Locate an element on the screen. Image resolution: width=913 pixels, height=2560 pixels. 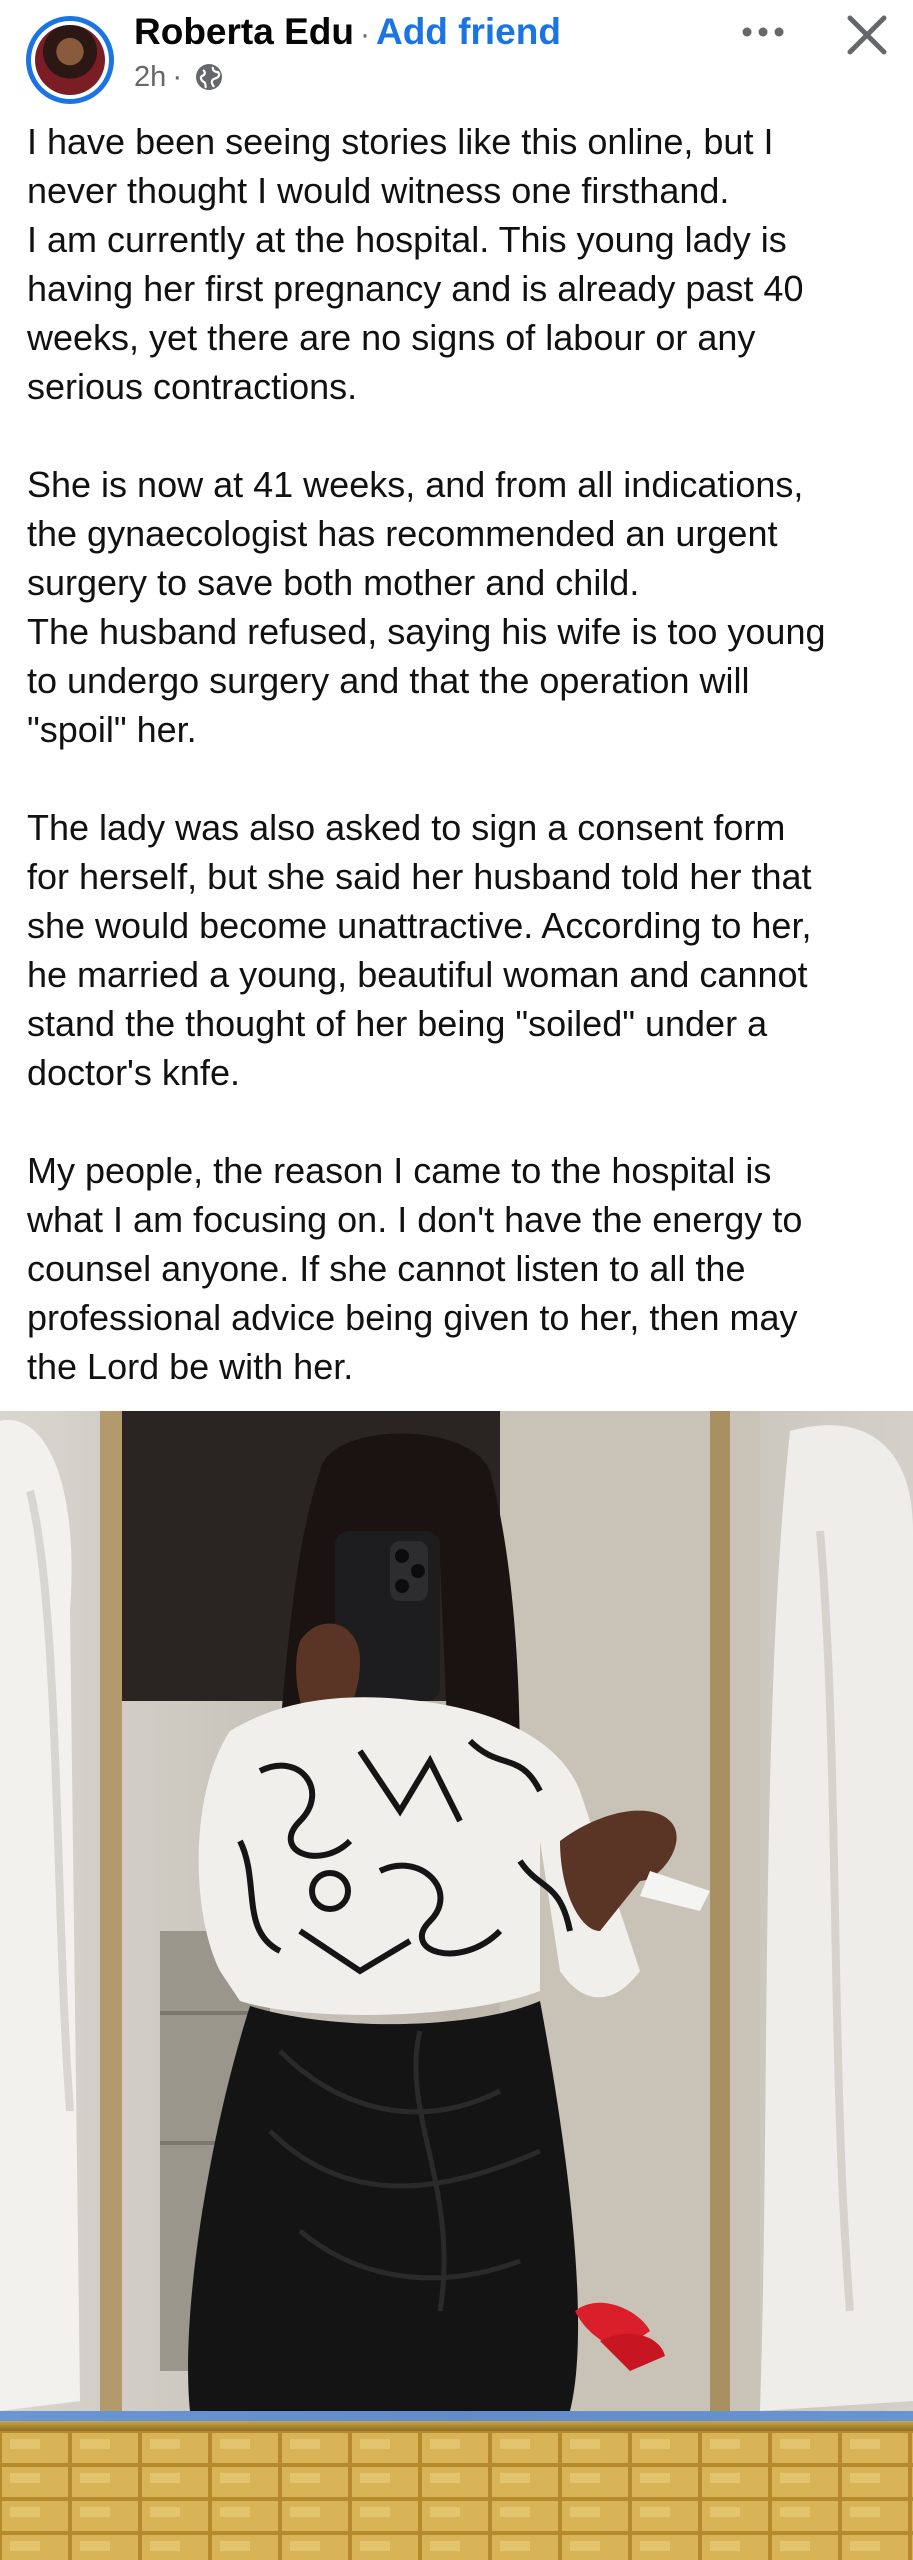
text-line: "spoil" her. is located at coordinates (112, 729).